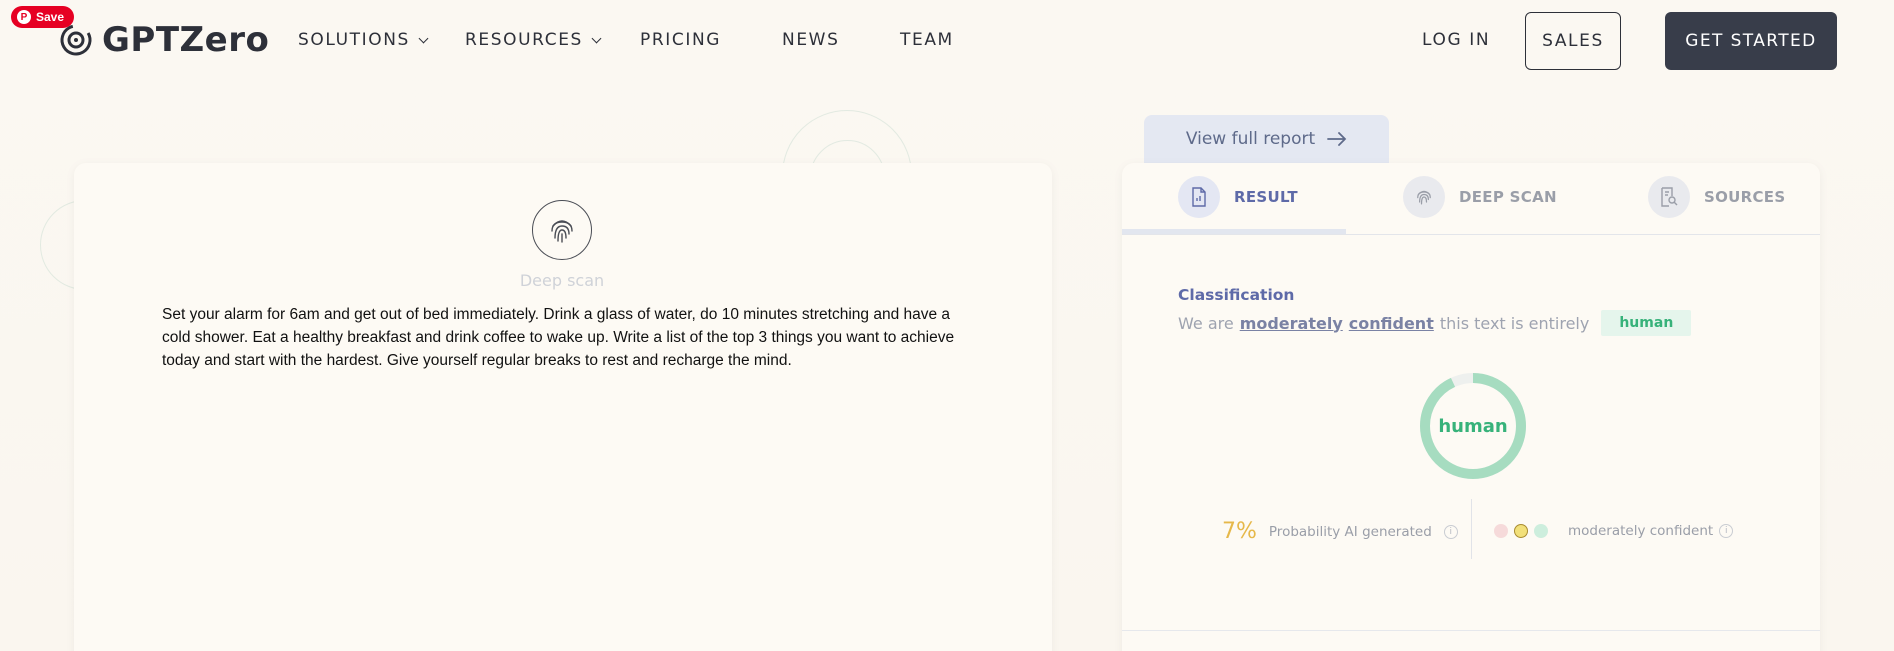  I want to click on tab-sources-label: SOURCES, so click(1745, 197).